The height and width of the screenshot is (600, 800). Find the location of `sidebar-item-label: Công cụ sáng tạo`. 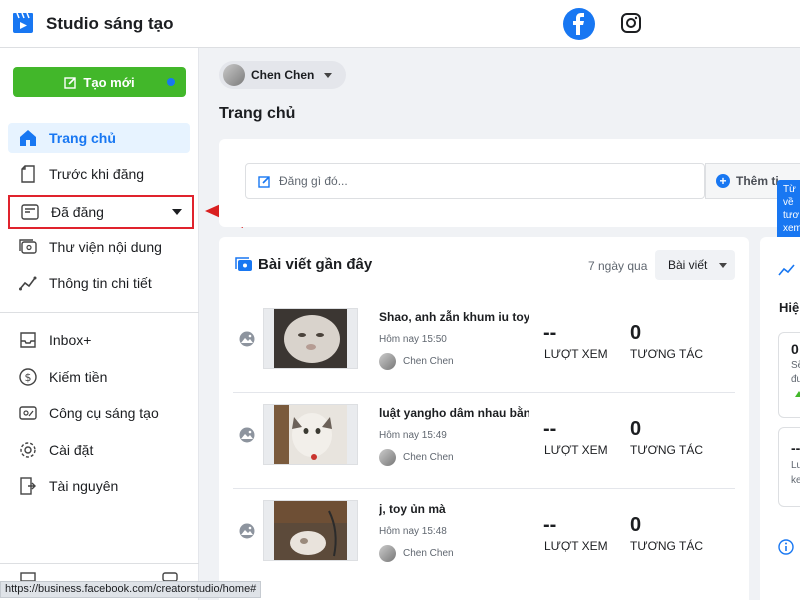

sidebar-item-label: Công cụ sáng tạo is located at coordinates (104, 413).